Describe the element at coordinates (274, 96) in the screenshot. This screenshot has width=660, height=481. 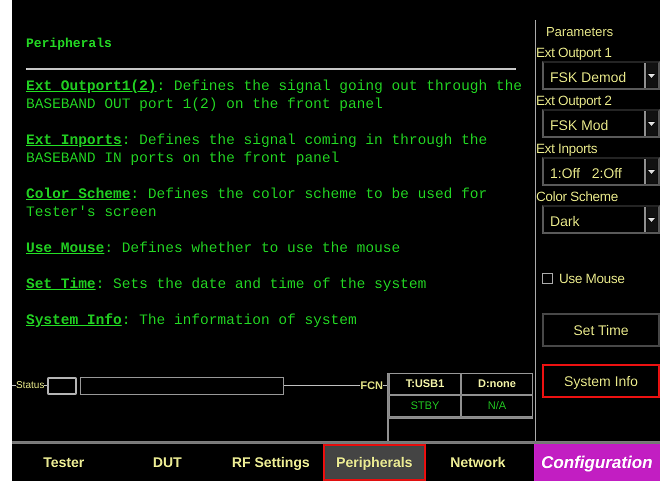
I see `description-text: Ext Outport1(2): Defines the signal going out through the BASEBAND OUT port 1(2) on the front panel` at that location.